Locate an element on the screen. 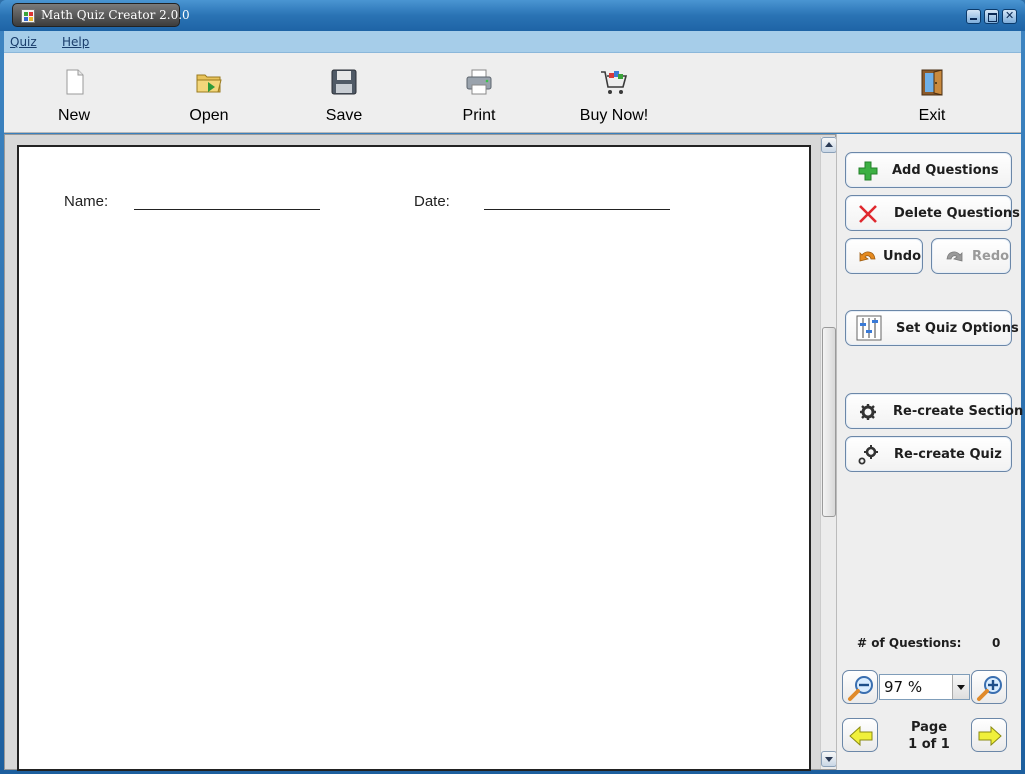 The image size is (1025, 774). undo-label: Undo is located at coordinates (902, 256).